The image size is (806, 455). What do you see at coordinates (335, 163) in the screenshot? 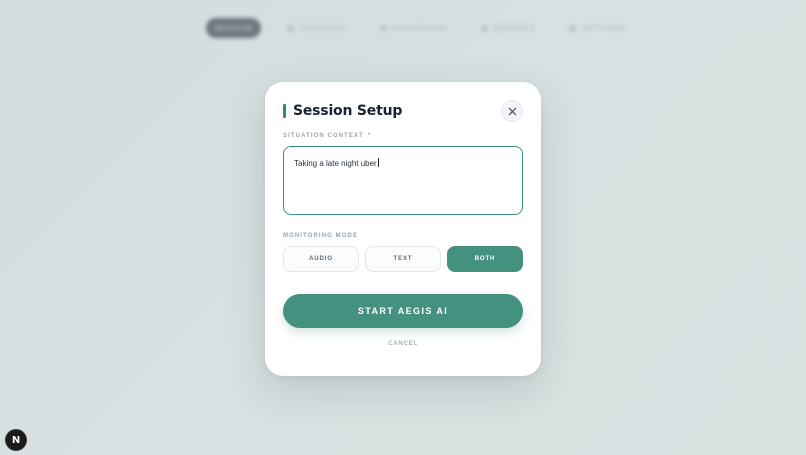
I see `situation-context-value: Taking a late night uber` at bounding box center [335, 163].